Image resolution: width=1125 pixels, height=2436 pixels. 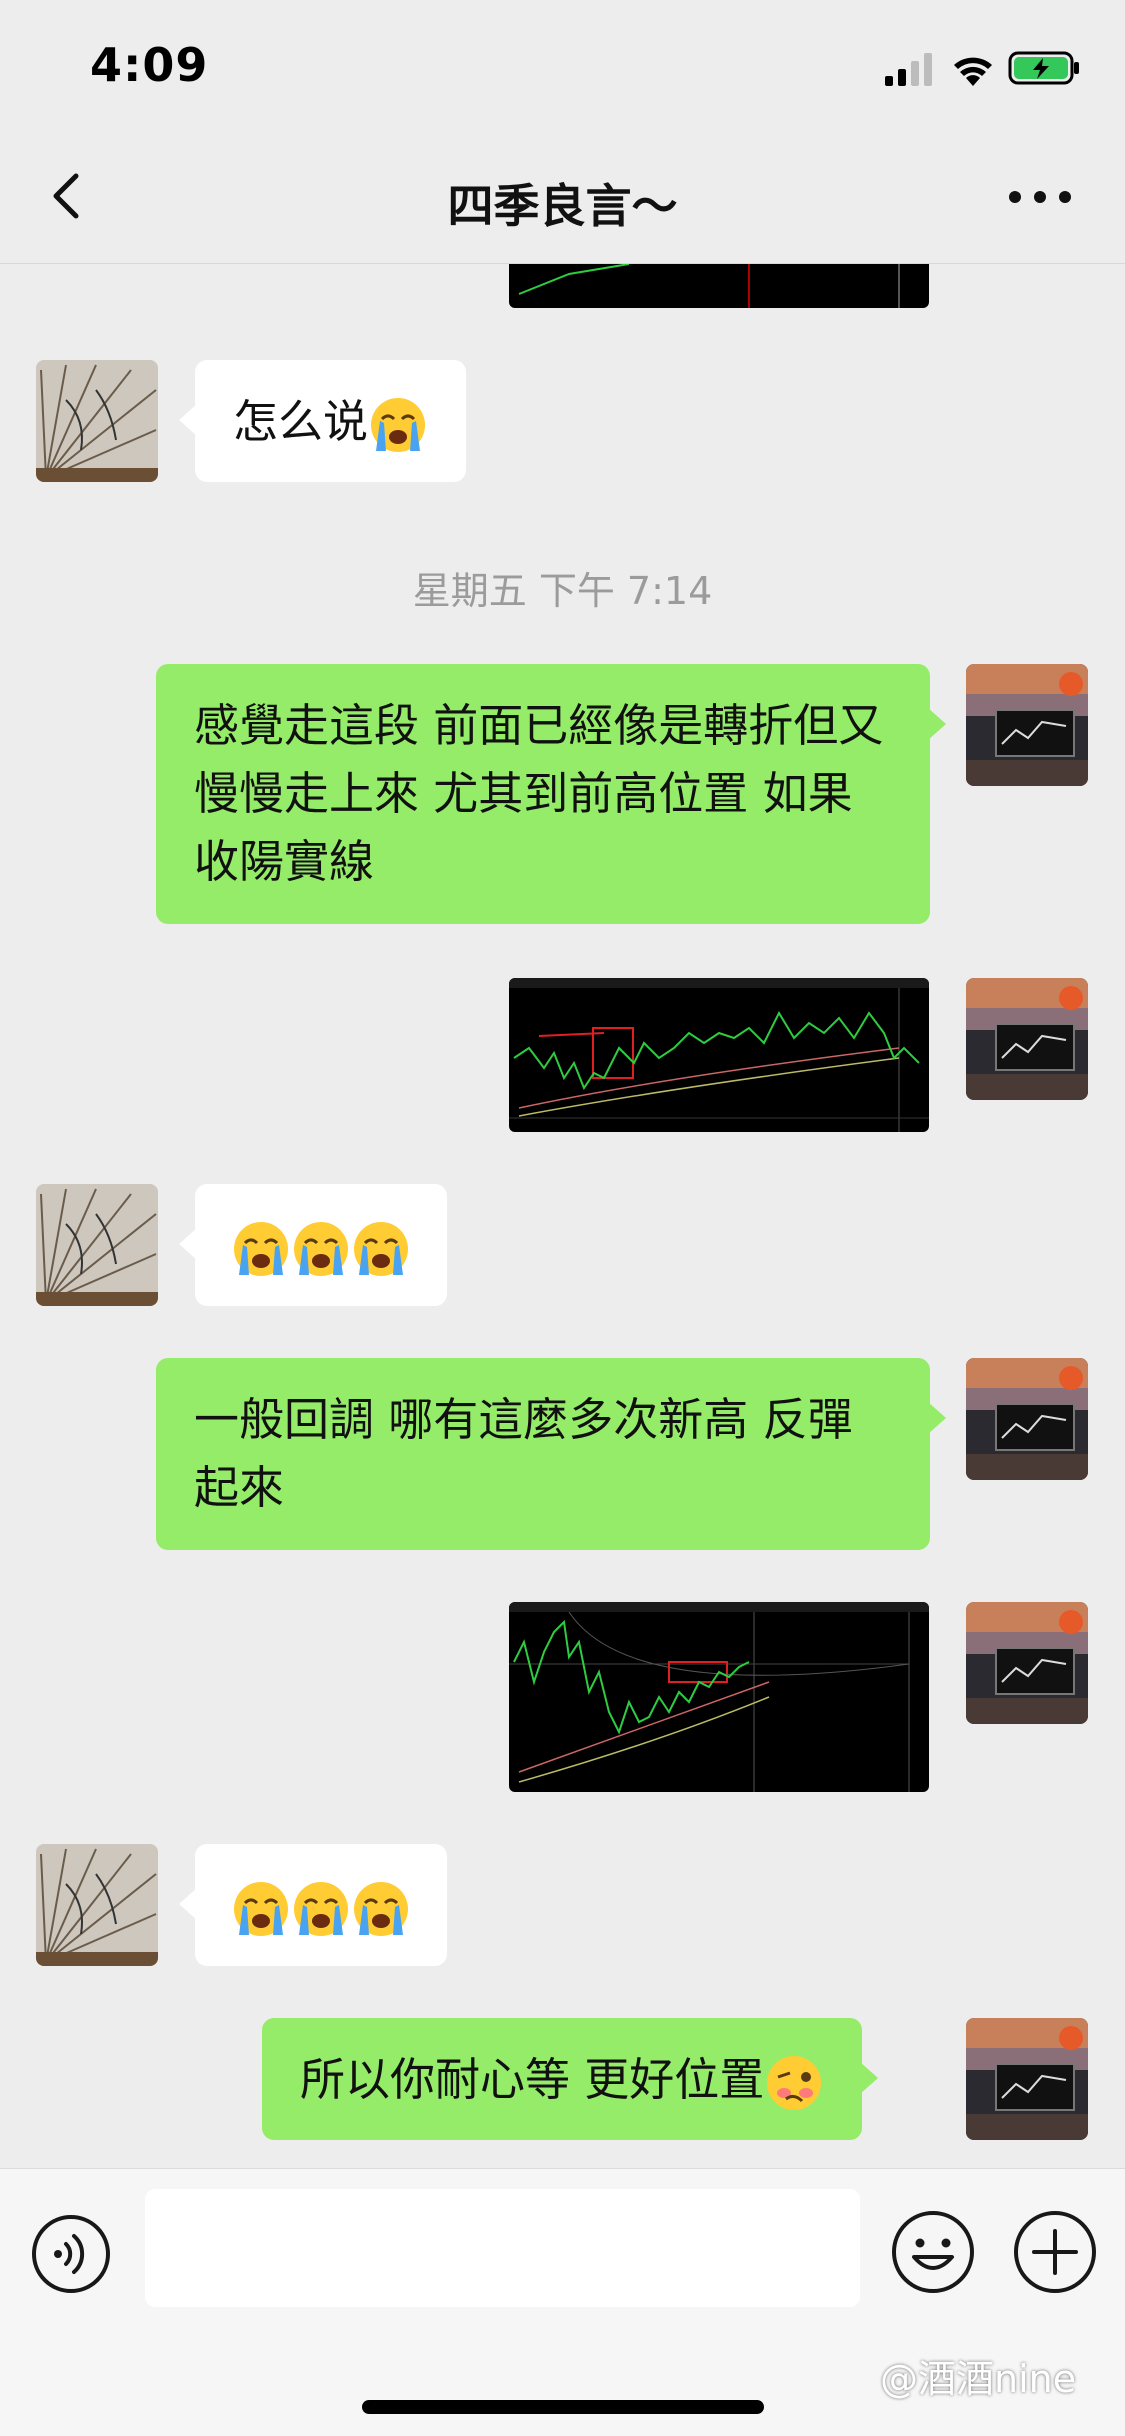 I want to click on status-bar: 4:09, so click(x=562, y=66).